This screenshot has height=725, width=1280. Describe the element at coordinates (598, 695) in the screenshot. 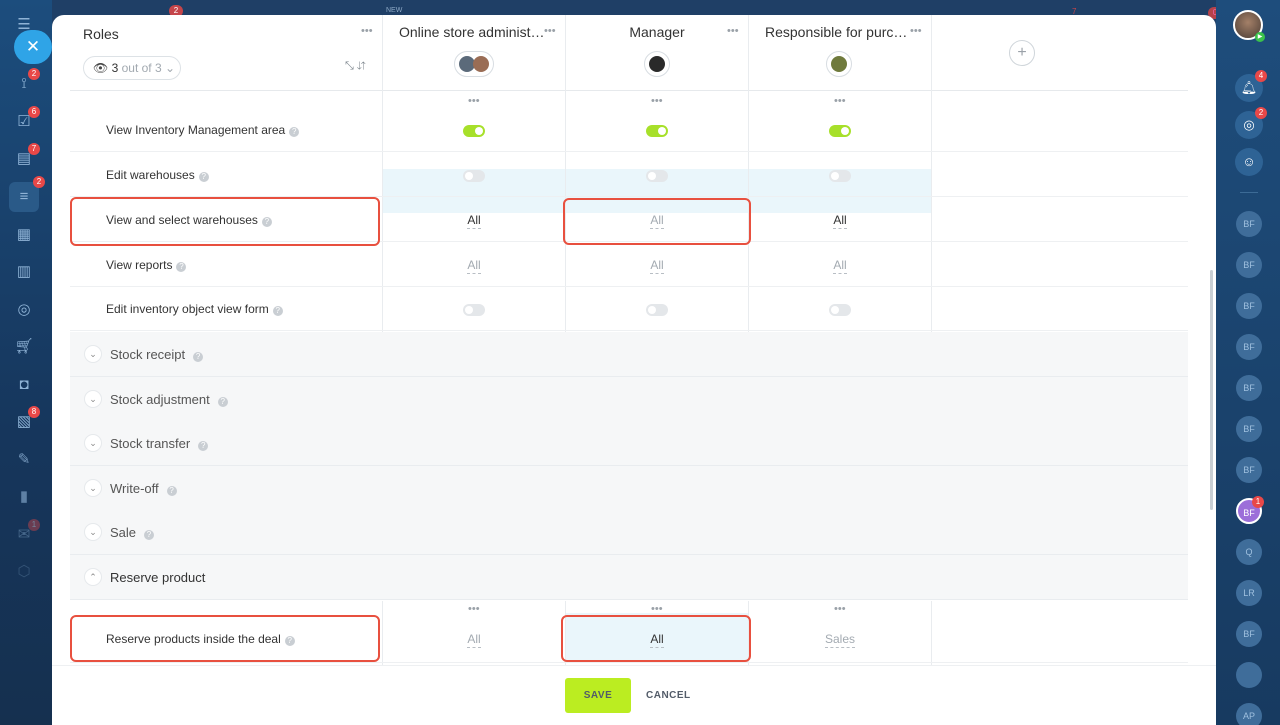

I see `save-button: SAVE` at that location.